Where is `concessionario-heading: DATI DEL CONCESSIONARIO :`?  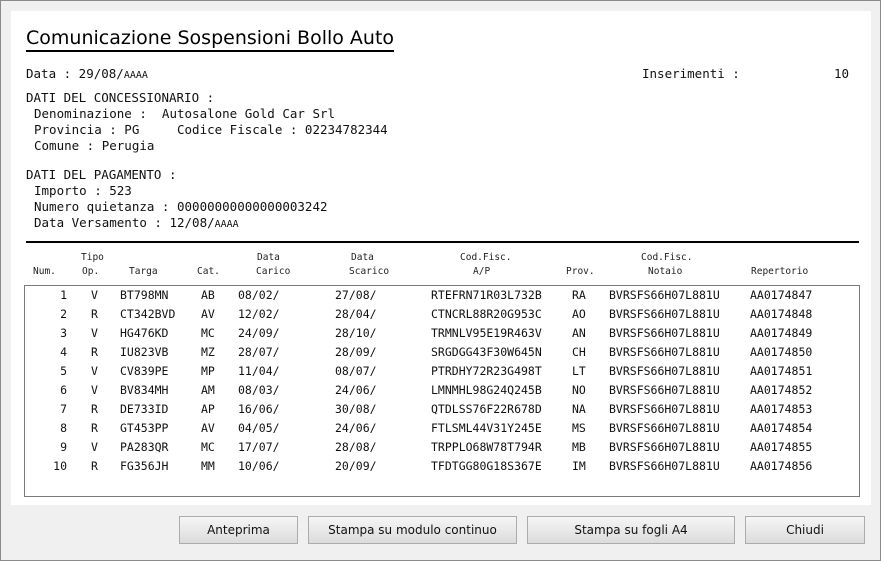 concessionario-heading: DATI DEL CONCESSIONARIO : is located at coordinates (120, 97).